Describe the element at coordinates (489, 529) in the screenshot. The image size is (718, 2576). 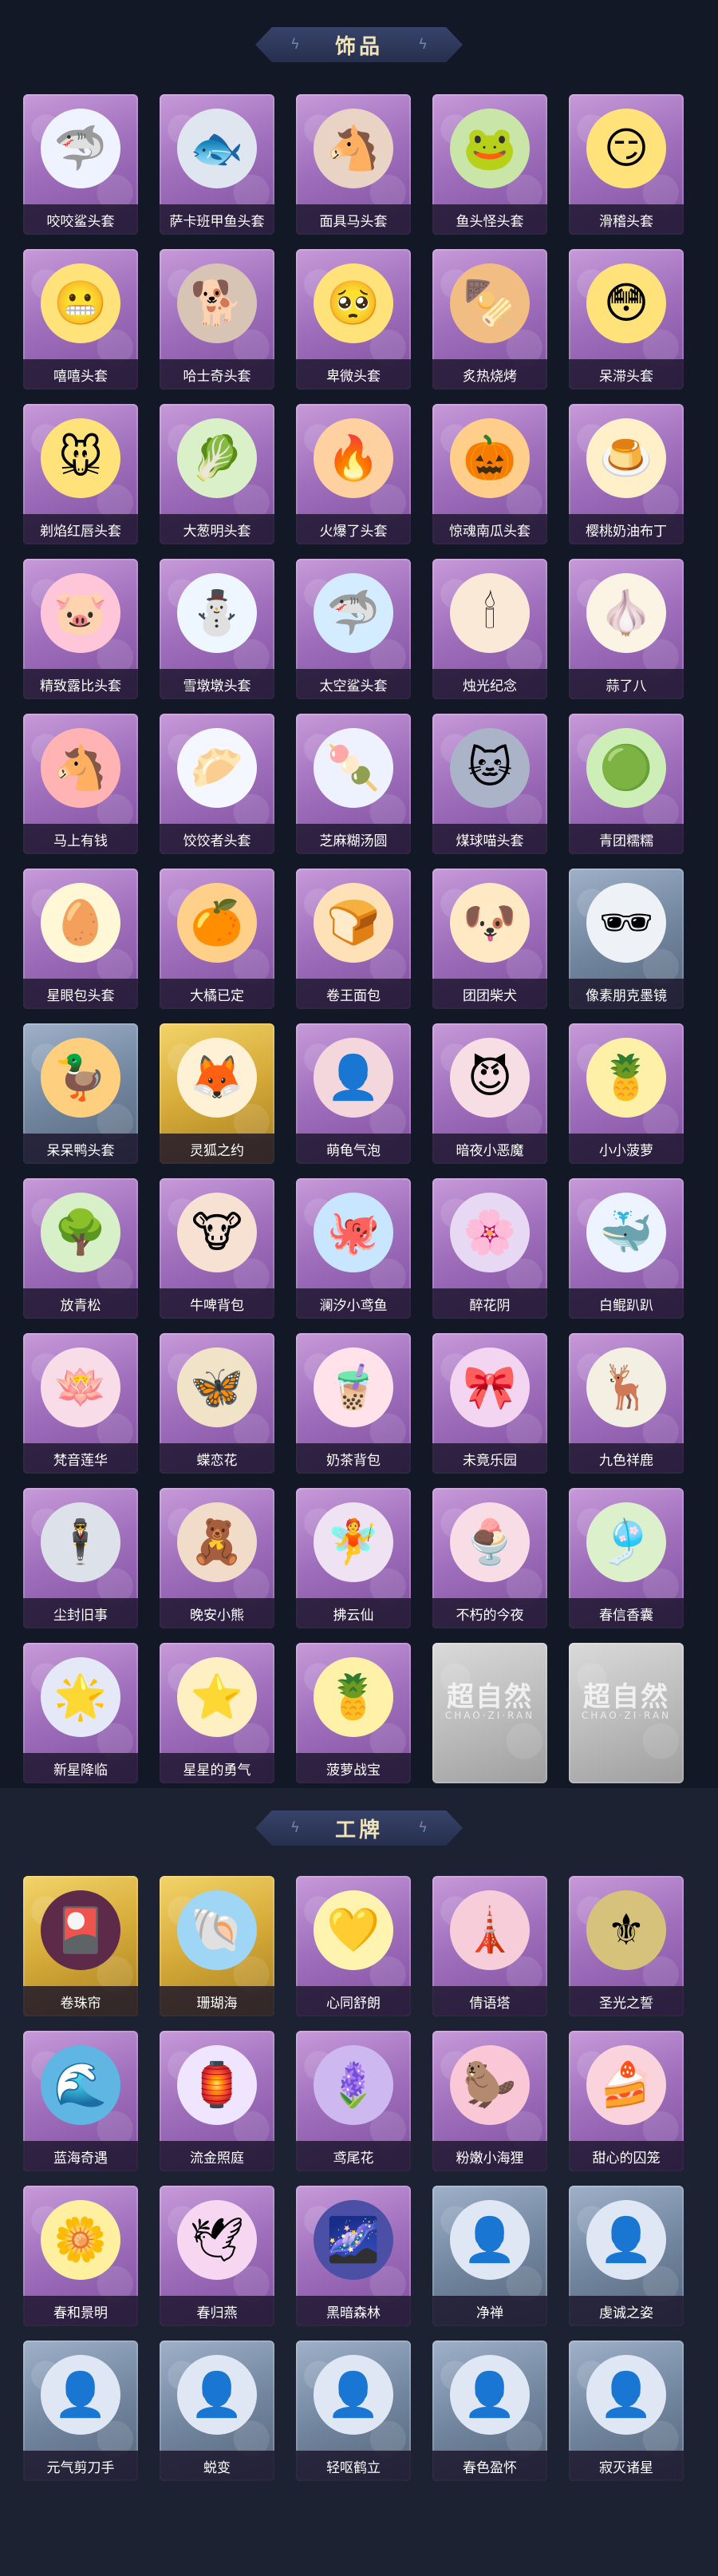
I see `item-label-bar: 惊魂南瓜头套` at that location.